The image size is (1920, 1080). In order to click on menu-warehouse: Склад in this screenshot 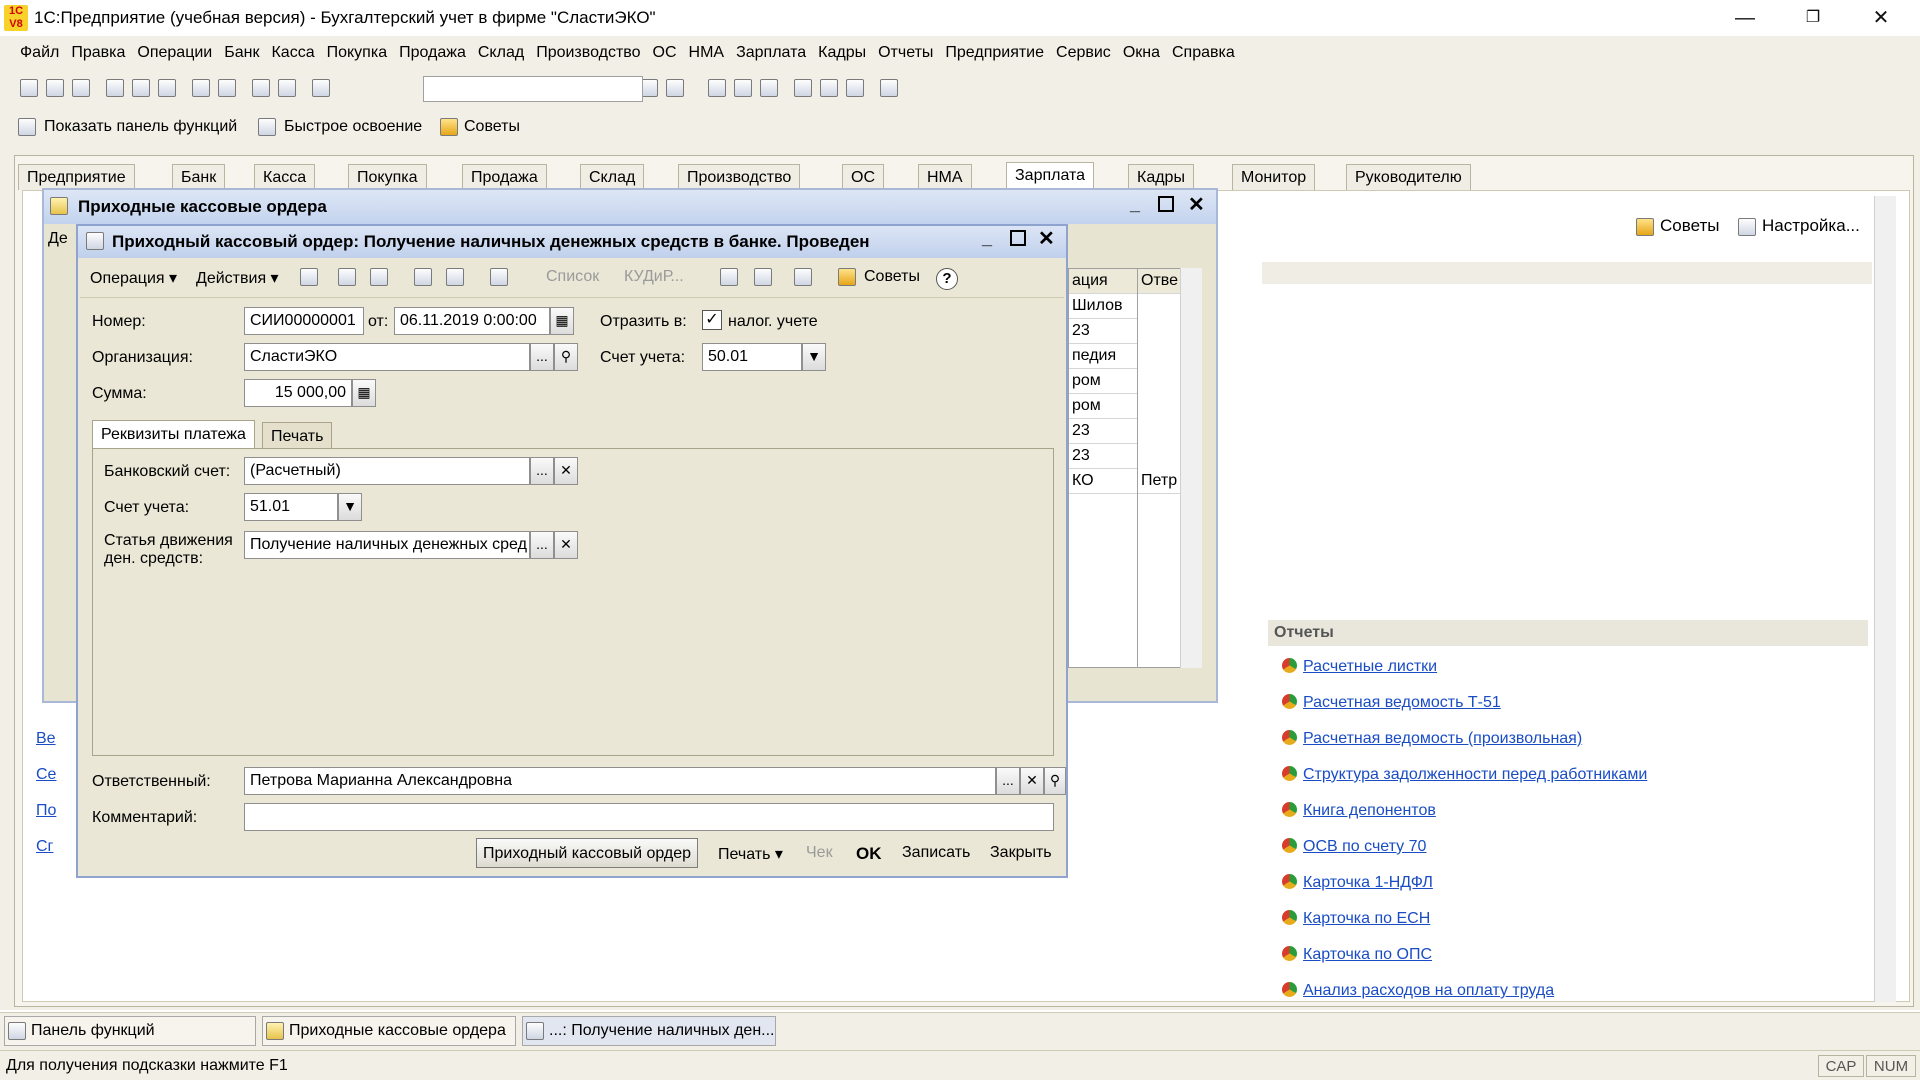, I will do `click(501, 53)`.